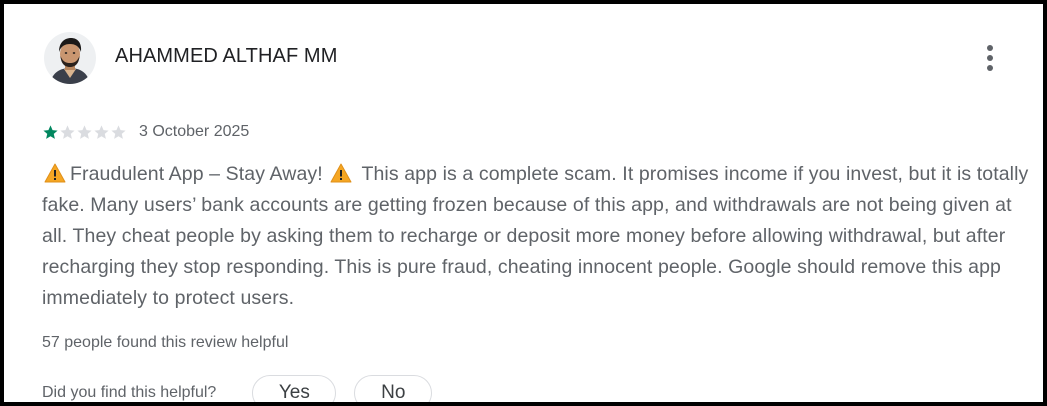 The width and height of the screenshot is (1047, 406). What do you see at coordinates (237, 388) in the screenshot?
I see `helpful-row: Did you find this helpful? Yes No` at bounding box center [237, 388].